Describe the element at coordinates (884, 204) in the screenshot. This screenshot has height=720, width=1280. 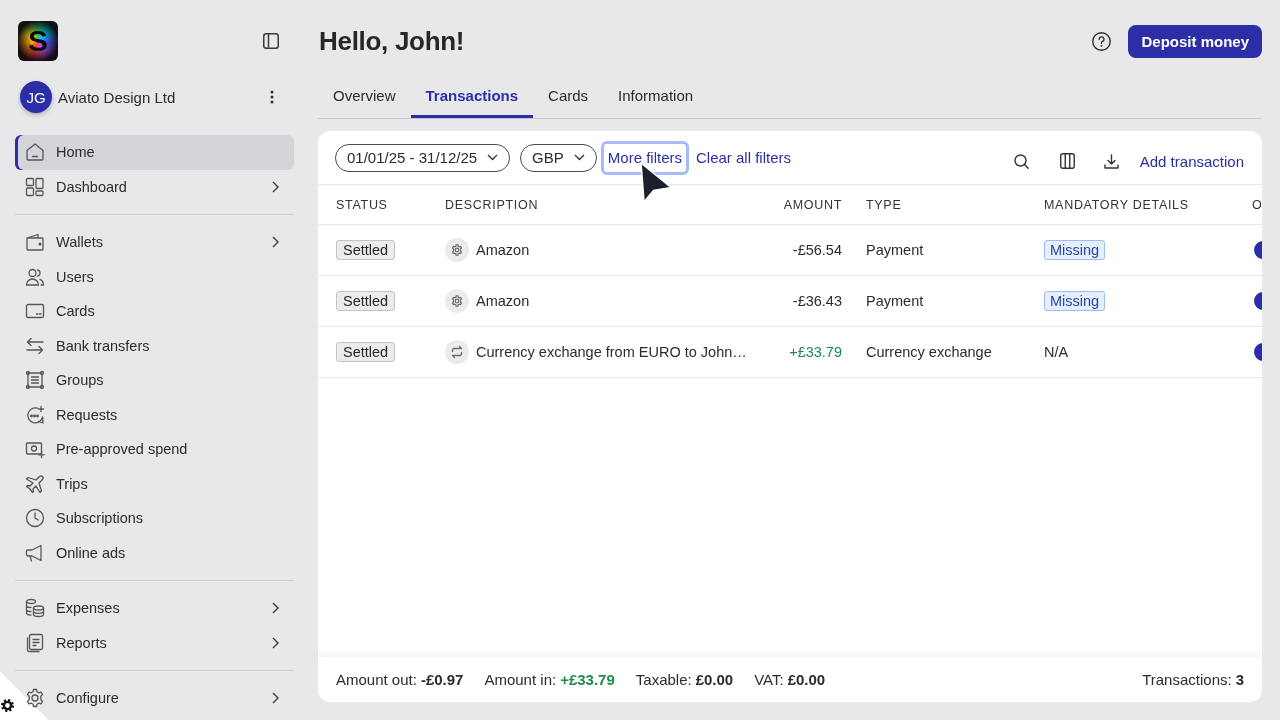
I see `column-header: TYPE` at that location.